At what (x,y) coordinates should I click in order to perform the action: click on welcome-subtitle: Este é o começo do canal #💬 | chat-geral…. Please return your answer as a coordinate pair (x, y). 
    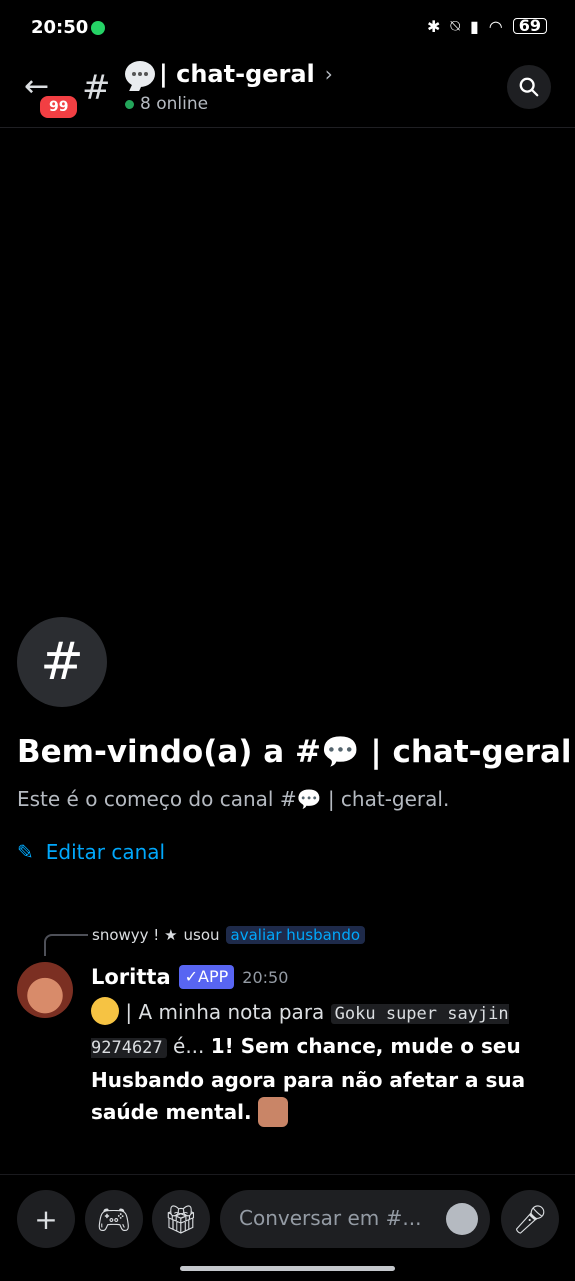
    Looking at the image, I should click on (233, 799).